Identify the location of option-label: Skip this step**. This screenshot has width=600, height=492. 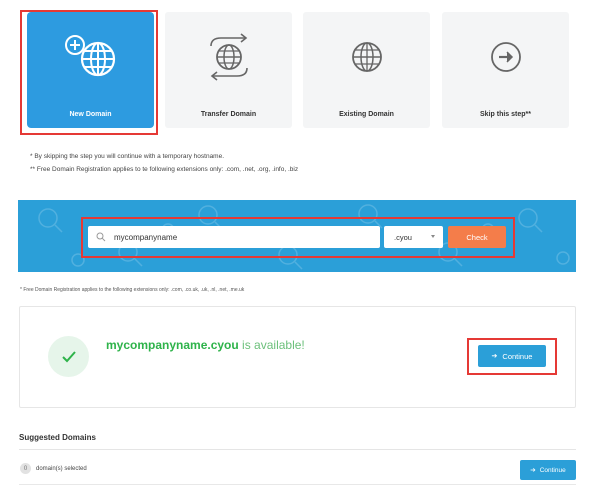
(505, 114).